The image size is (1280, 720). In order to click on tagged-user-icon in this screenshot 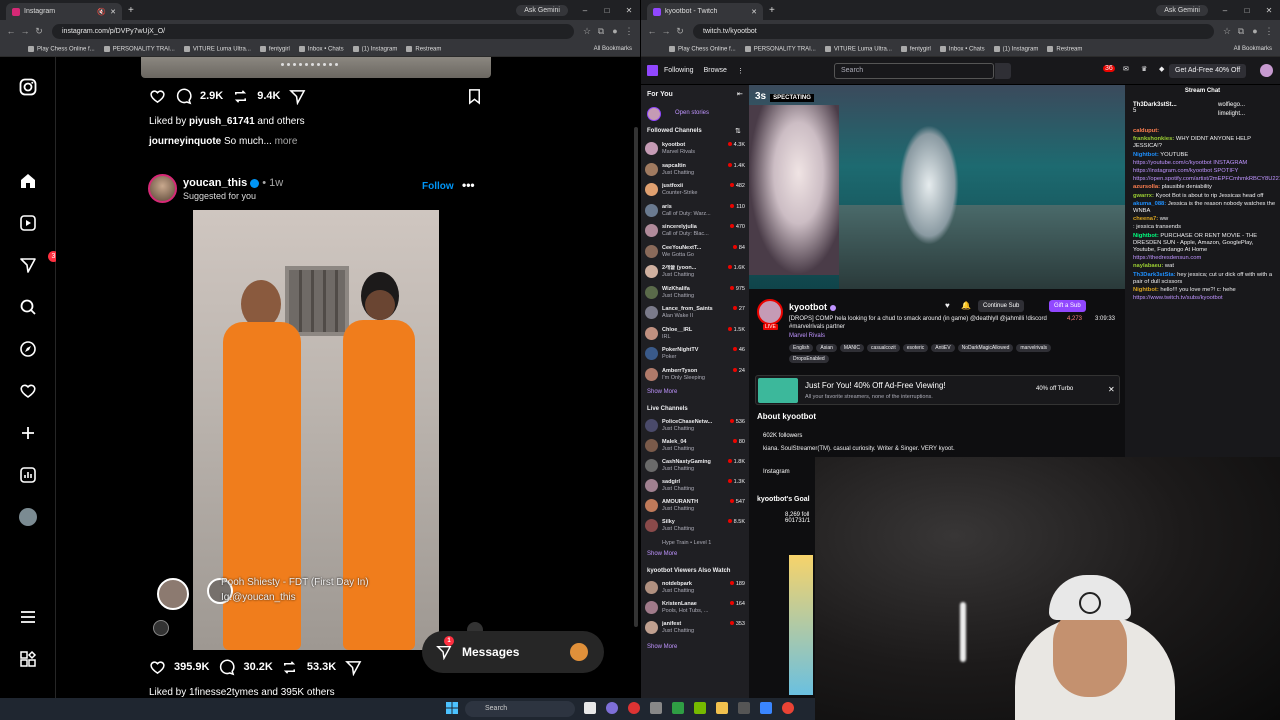, I will do `click(161, 628)`.